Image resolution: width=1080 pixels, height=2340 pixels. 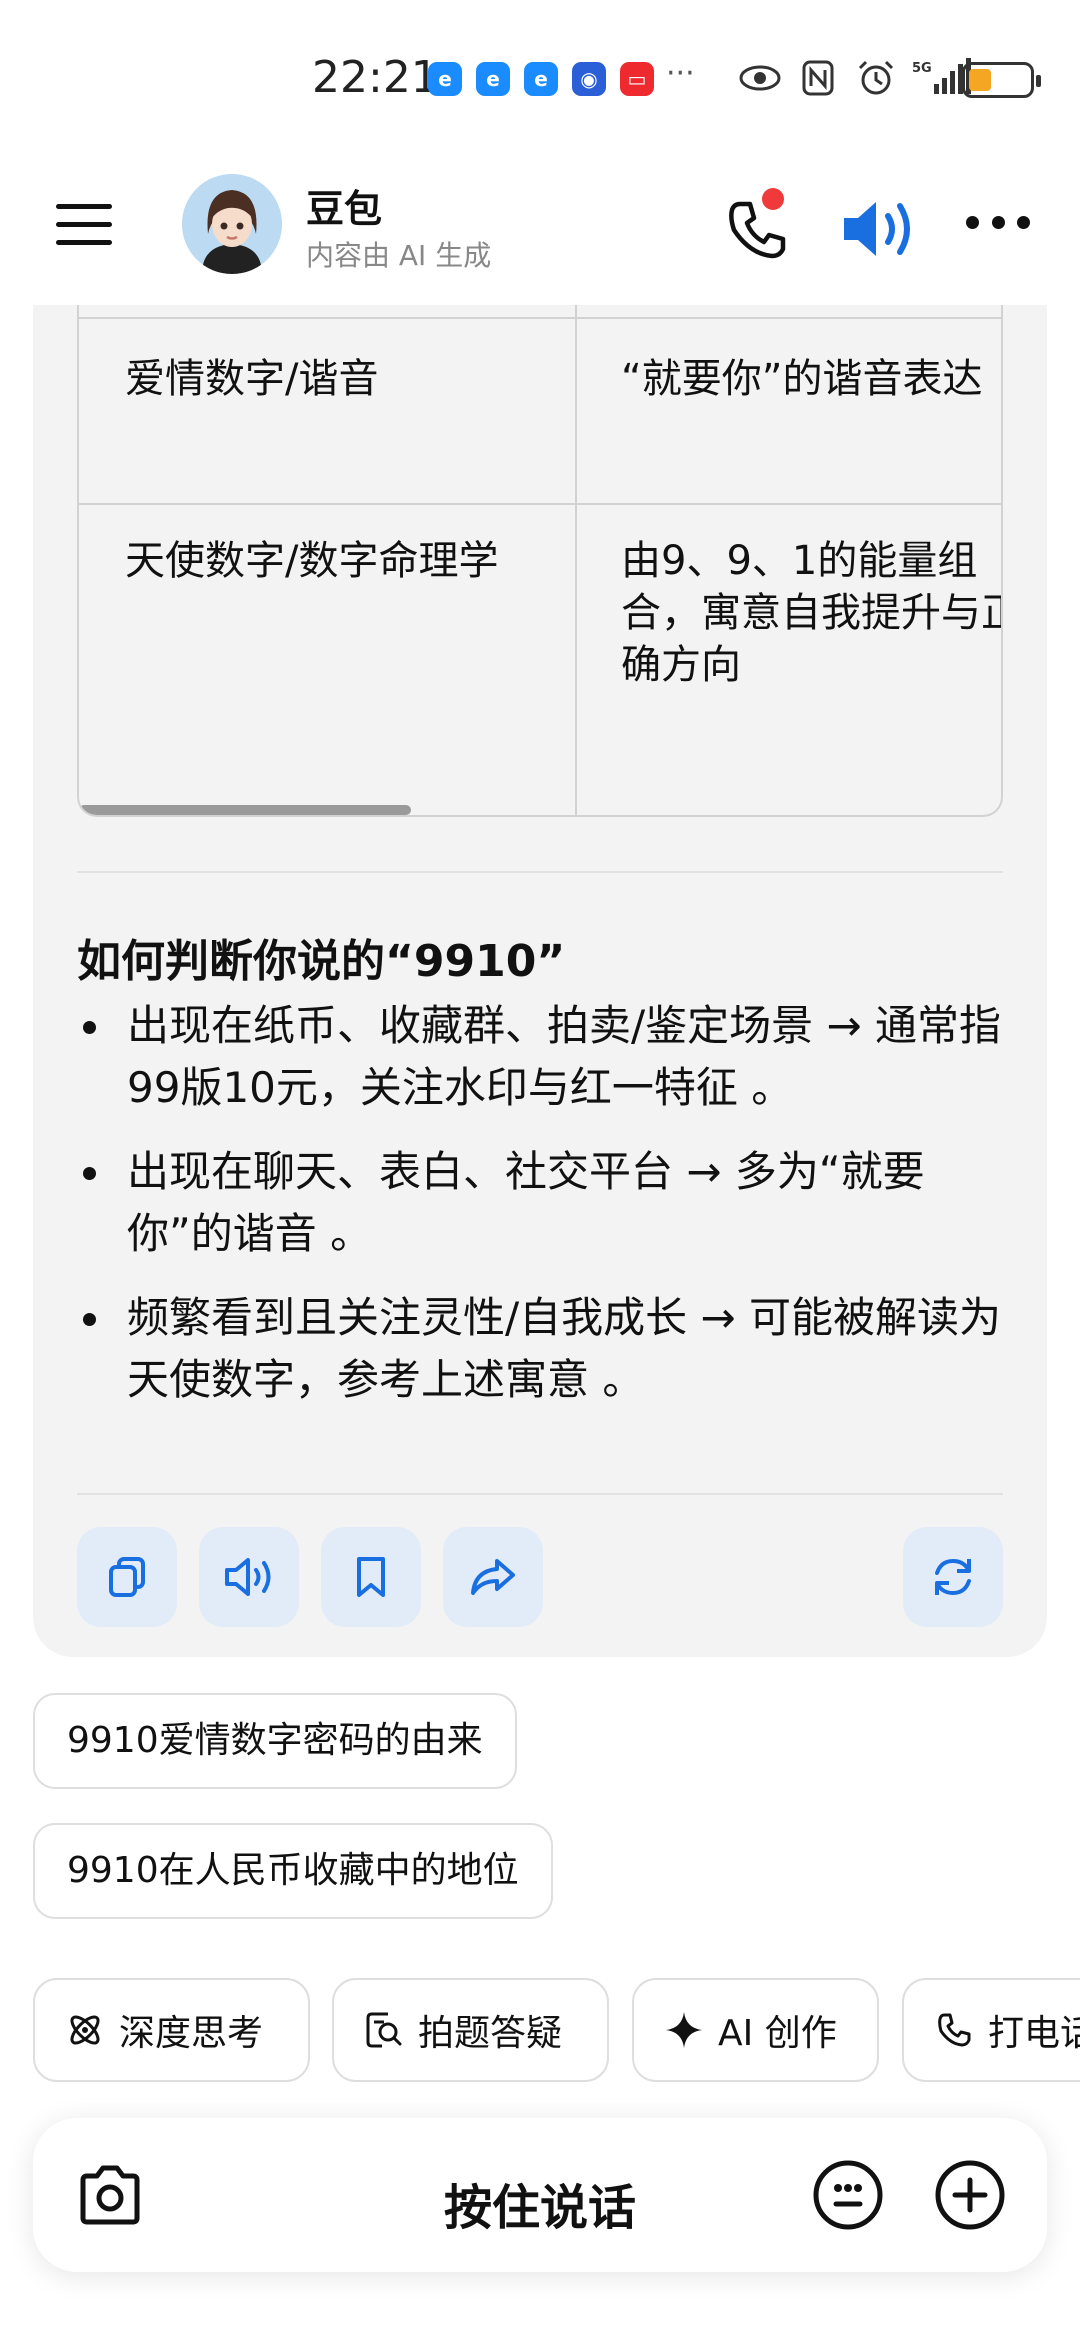 What do you see at coordinates (1001, 80) in the screenshot?
I see `battery-icon` at bounding box center [1001, 80].